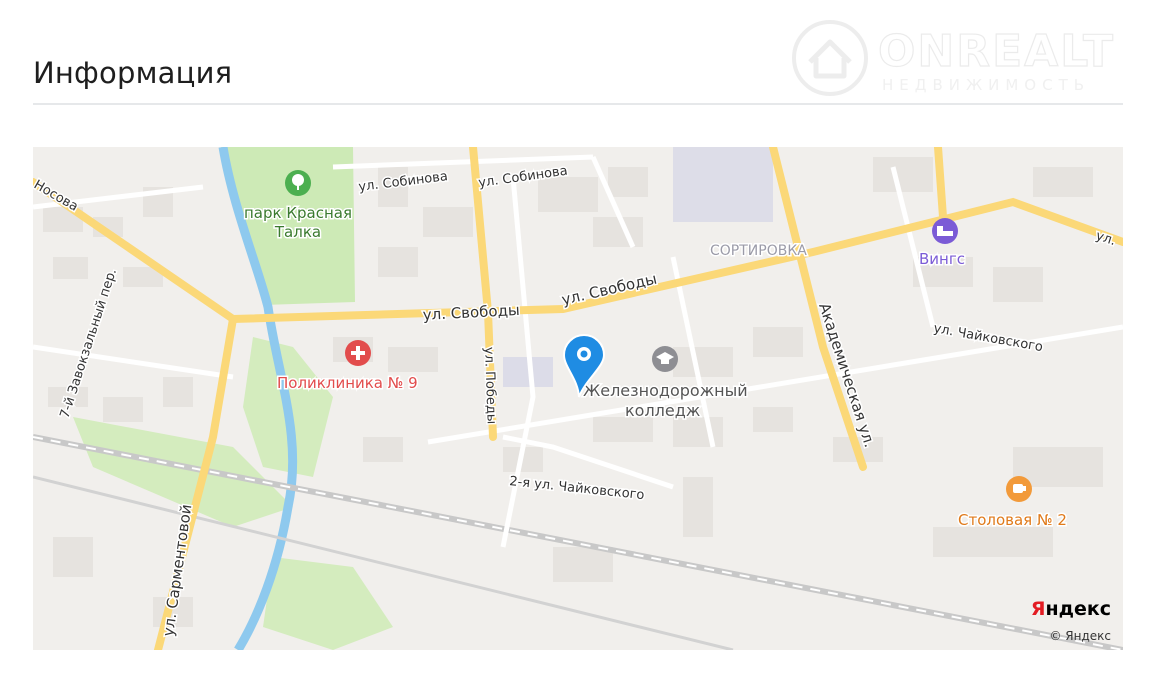 The height and width of the screenshot is (674, 1149). What do you see at coordinates (1078, 609) in the screenshot?
I see `yandex-logo-rest: ндекс` at bounding box center [1078, 609].